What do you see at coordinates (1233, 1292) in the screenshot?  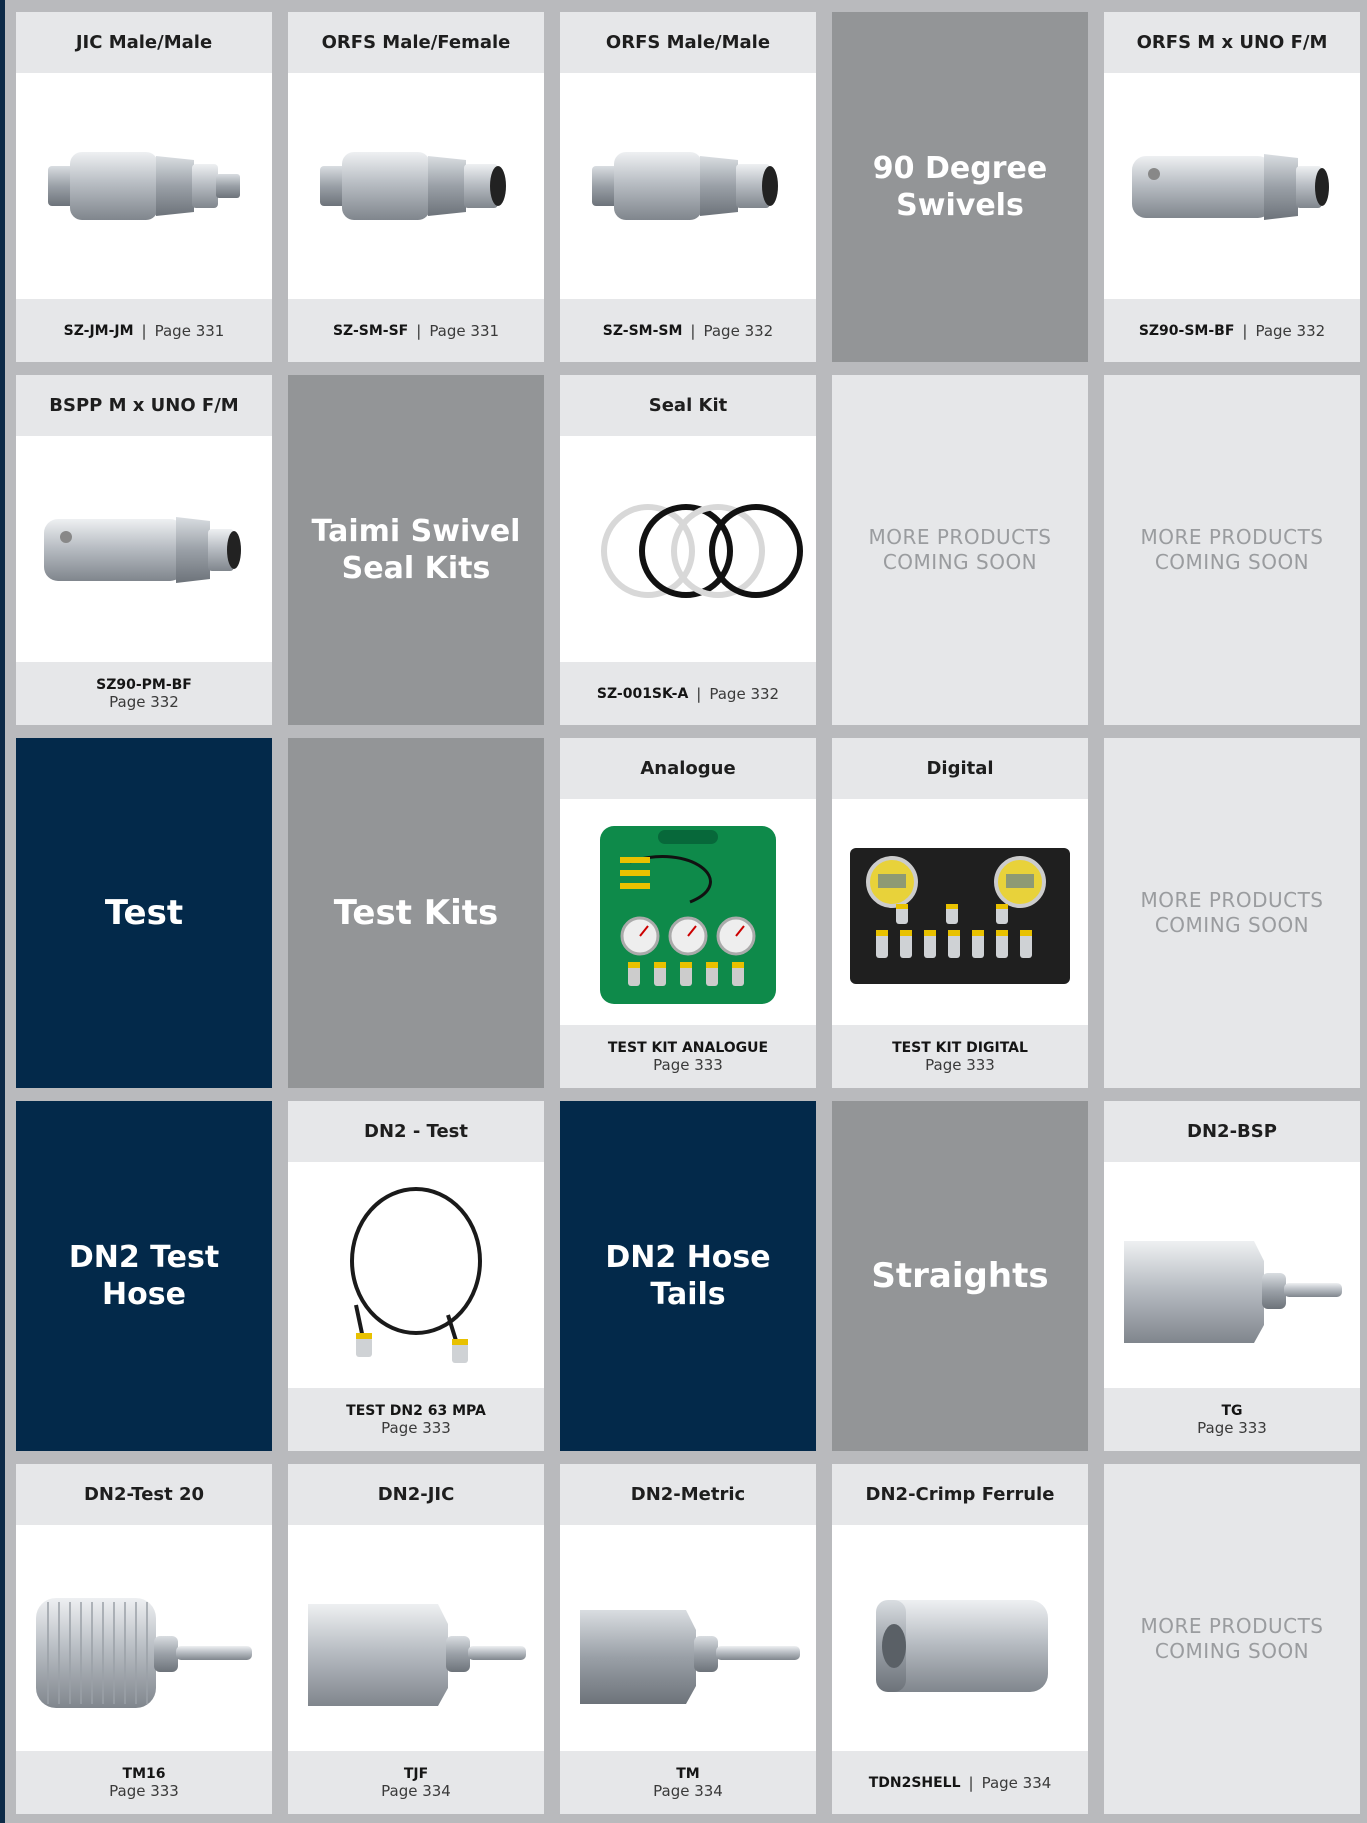 I see `hose-tail-bsp-icon` at bounding box center [1233, 1292].